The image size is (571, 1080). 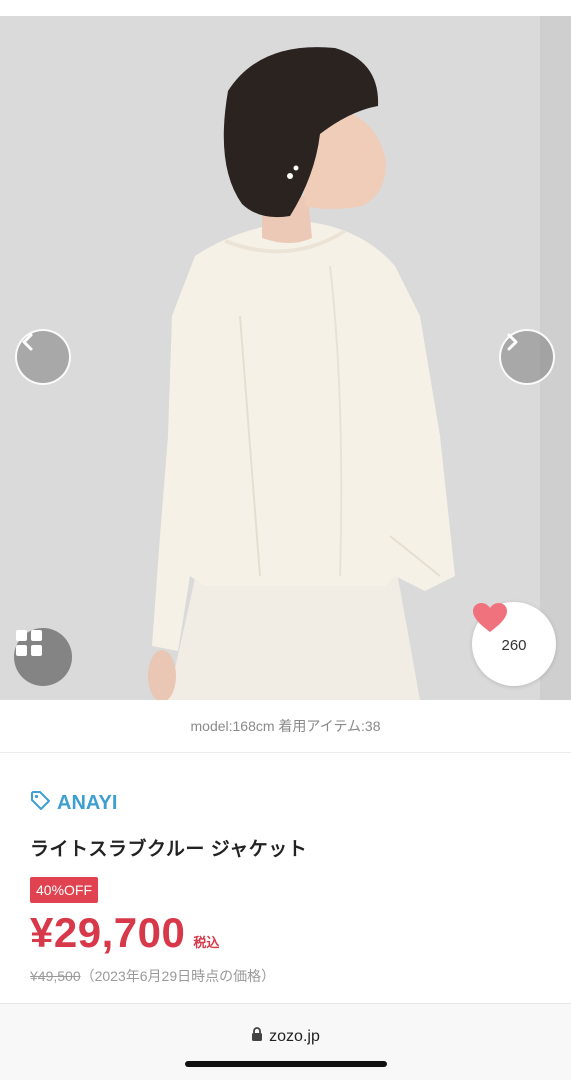 I want to click on favorite-button: 260, so click(x=514, y=644).